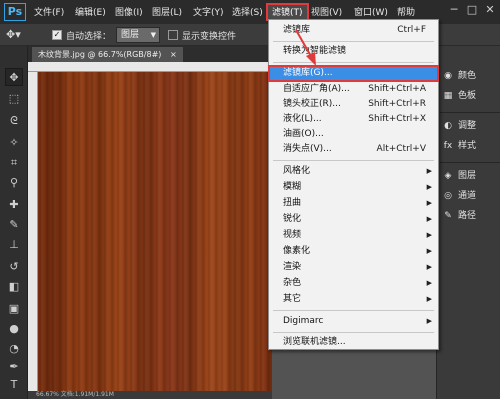 The width and height of the screenshot is (500, 399). Describe the element at coordinates (448, 216) in the screenshot. I see `paths-icon: ✎` at that location.